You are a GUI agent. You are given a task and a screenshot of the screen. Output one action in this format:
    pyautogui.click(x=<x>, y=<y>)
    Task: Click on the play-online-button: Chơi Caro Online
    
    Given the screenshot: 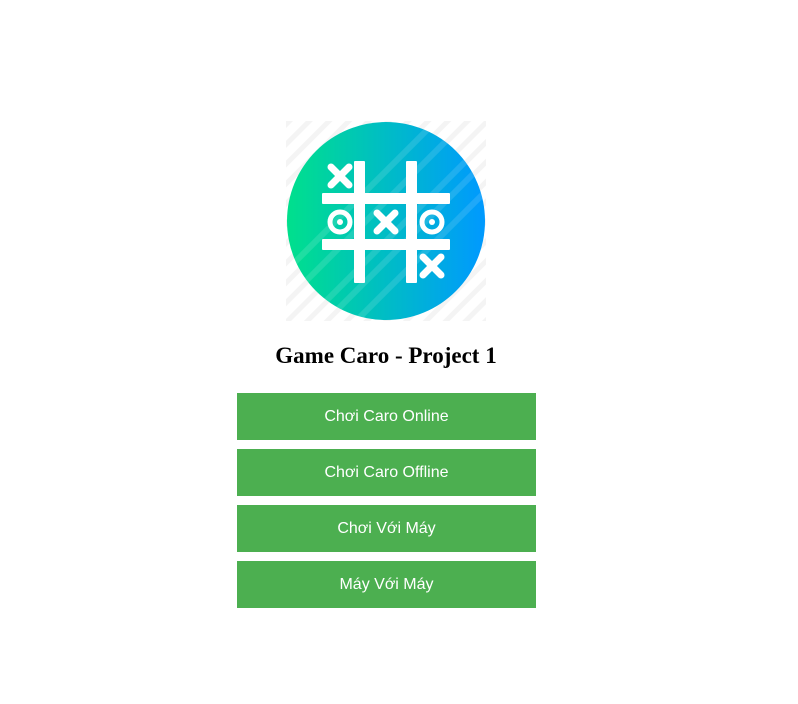 What is the action you would take?
    pyautogui.click(x=386, y=416)
    